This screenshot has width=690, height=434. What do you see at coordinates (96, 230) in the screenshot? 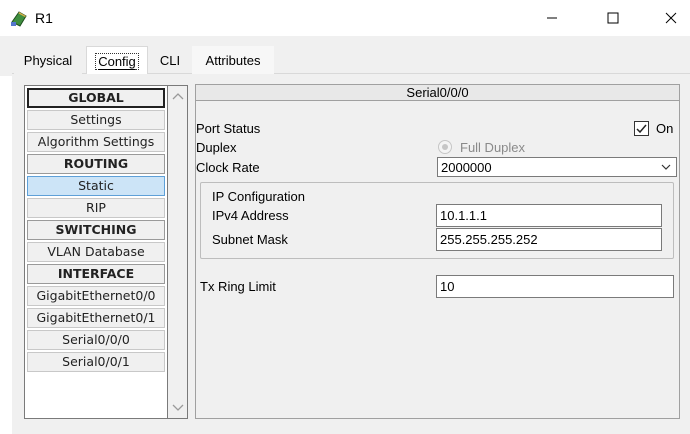
I see `nav-header-switching: SWITCHING` at bounding box center [96, 230].